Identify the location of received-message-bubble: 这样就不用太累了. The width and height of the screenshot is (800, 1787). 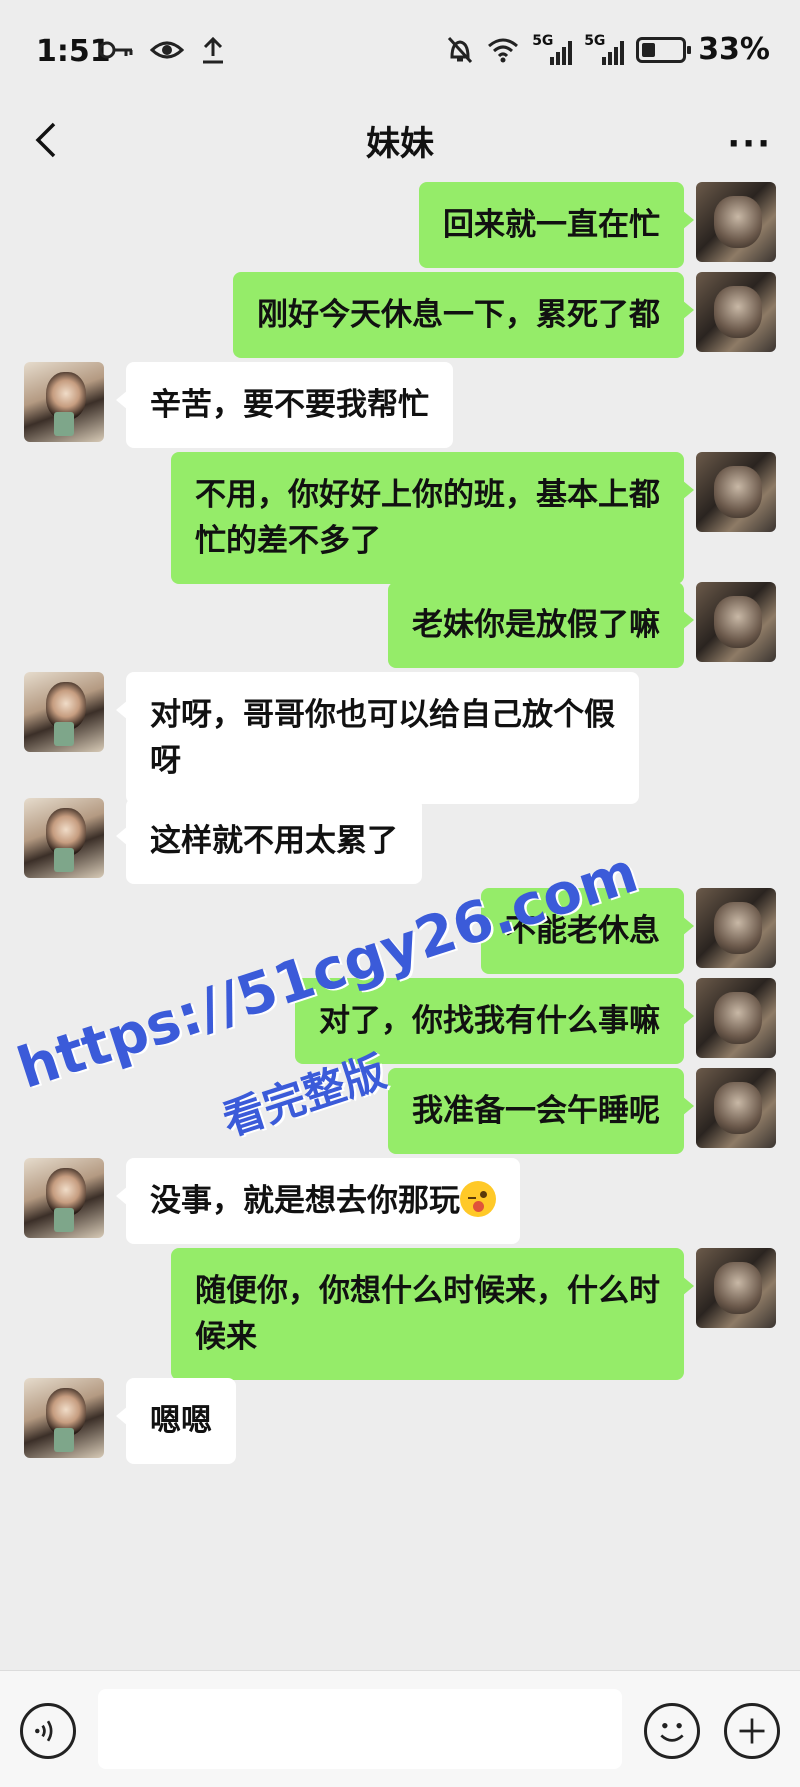
(269, 841).